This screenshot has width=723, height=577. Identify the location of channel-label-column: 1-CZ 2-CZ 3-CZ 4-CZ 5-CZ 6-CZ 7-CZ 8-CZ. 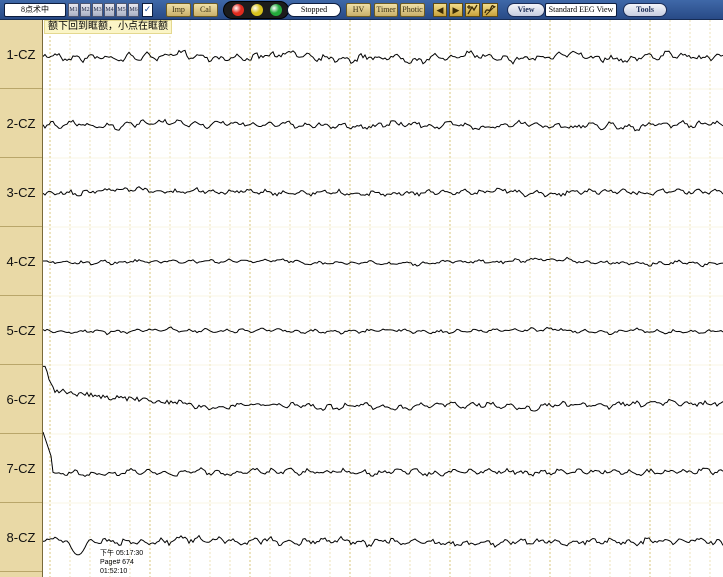
(21, 298).